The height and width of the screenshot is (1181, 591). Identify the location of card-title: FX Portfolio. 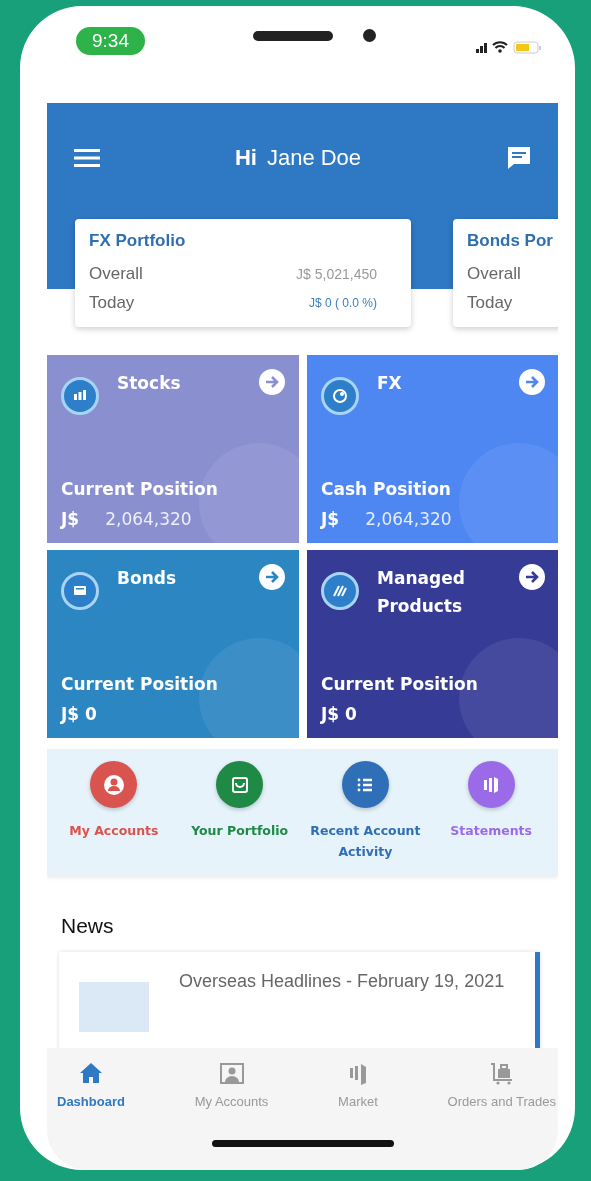
(138, 241).